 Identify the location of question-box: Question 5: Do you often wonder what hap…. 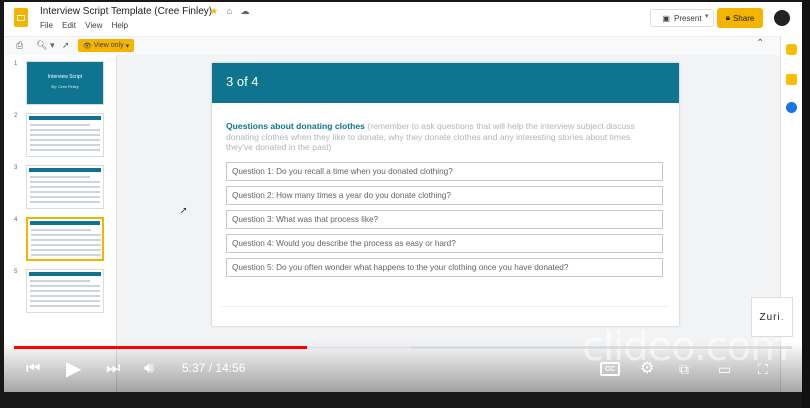
(444, 267).